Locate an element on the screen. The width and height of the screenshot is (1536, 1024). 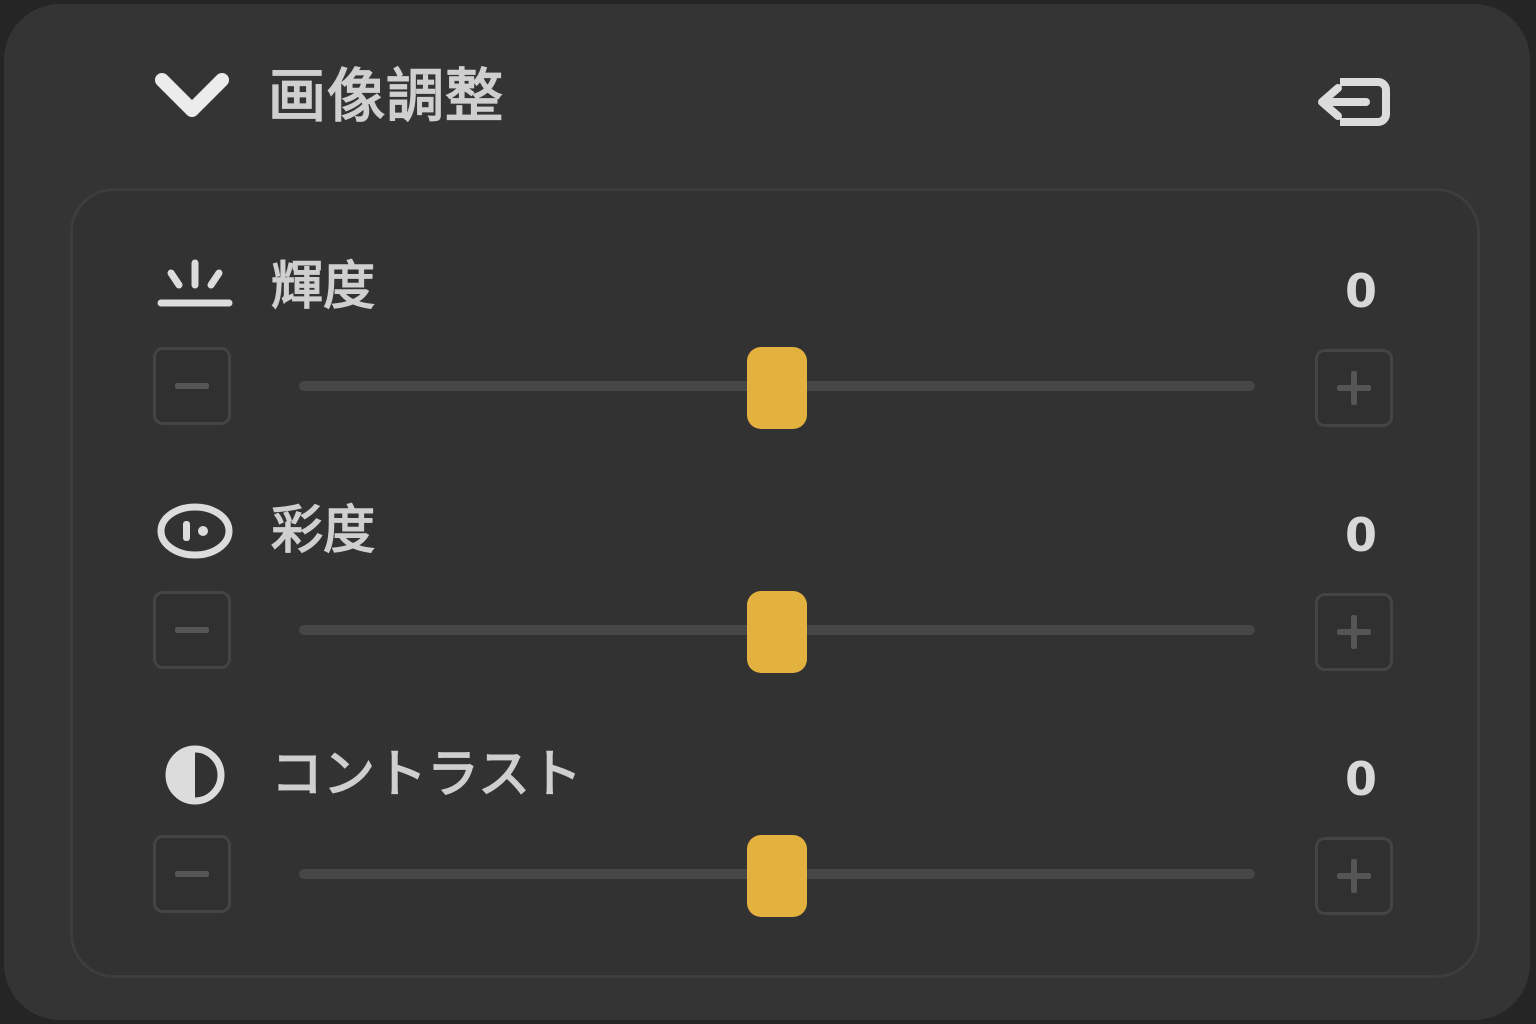
brightness-decrease-button is located at coordinates (192, 386).